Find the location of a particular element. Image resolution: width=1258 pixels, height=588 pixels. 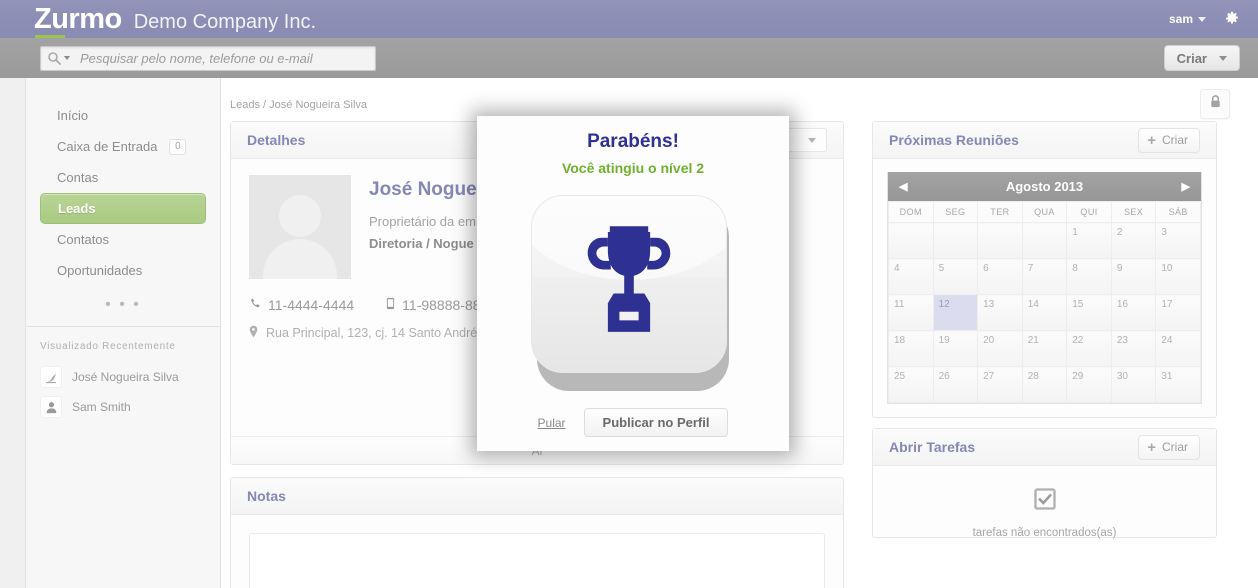

calendar-week-row: 11 12 13 14 15 16 17 is located at coordinates (1044, 312).